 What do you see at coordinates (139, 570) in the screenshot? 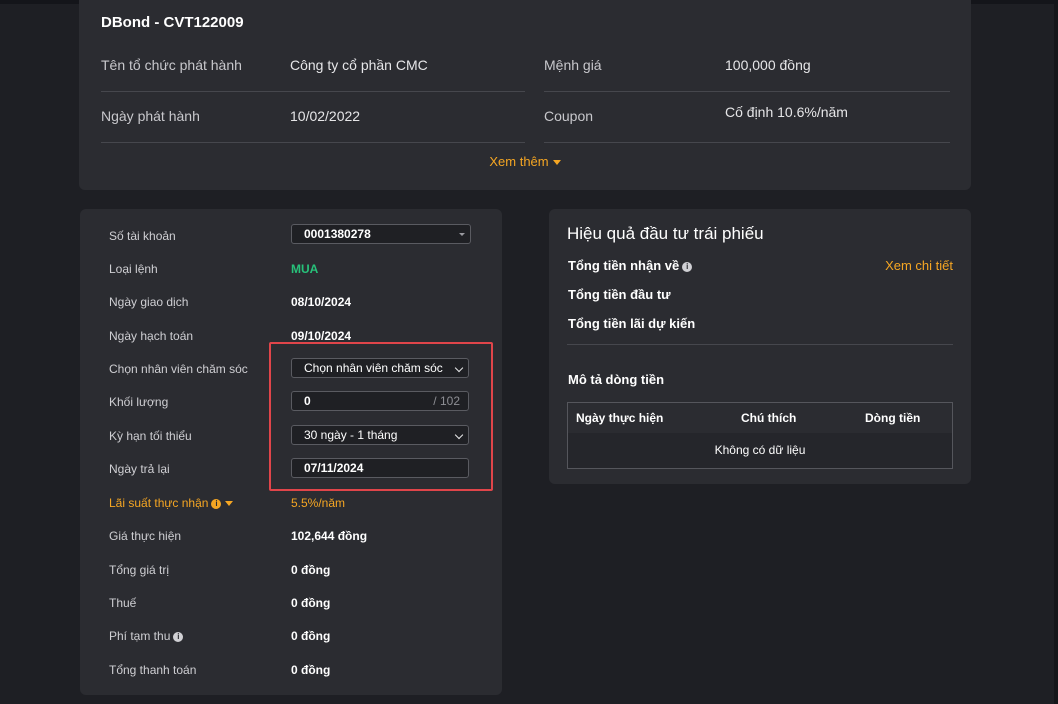
I see `total-value-label: Tổng giá trị` at bounding box center [139, 570].